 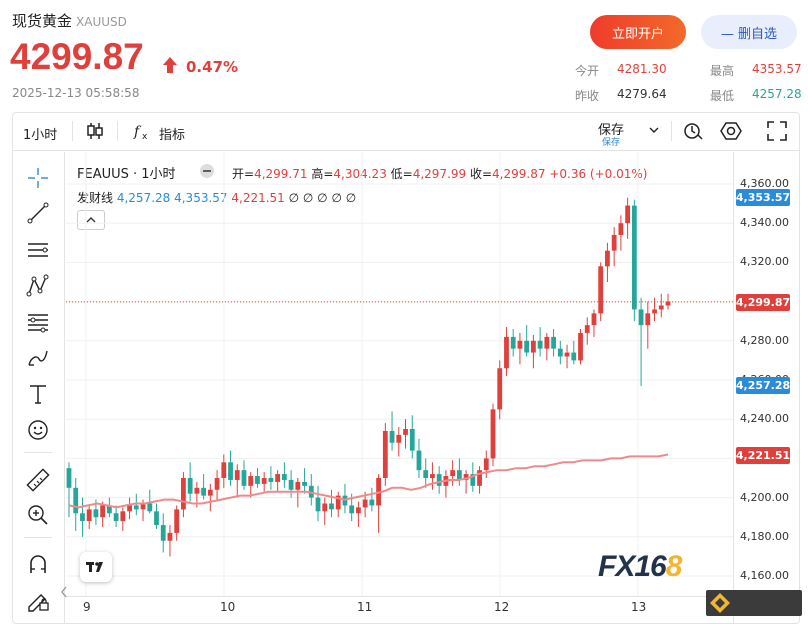 What do you see at coordinates (754, 603) in the screenshot?
I see `sinosound-logo` at bounding box center [754, 603].